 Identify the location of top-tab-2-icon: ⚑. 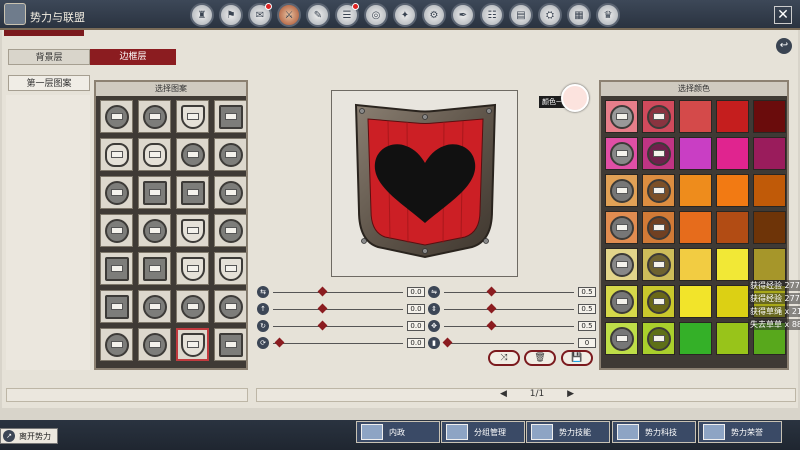
(231, 15).